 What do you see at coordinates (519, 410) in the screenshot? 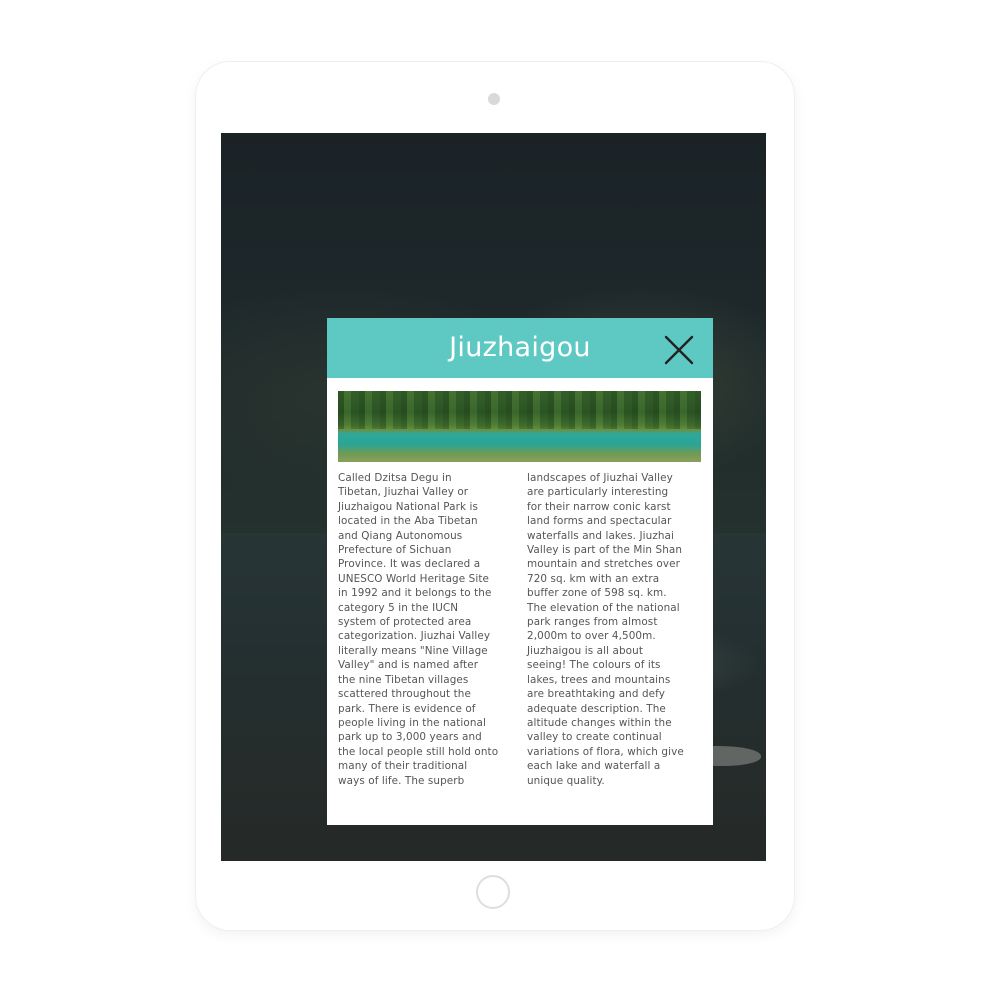
I see `tree-line` at bounding box center [519, 410].